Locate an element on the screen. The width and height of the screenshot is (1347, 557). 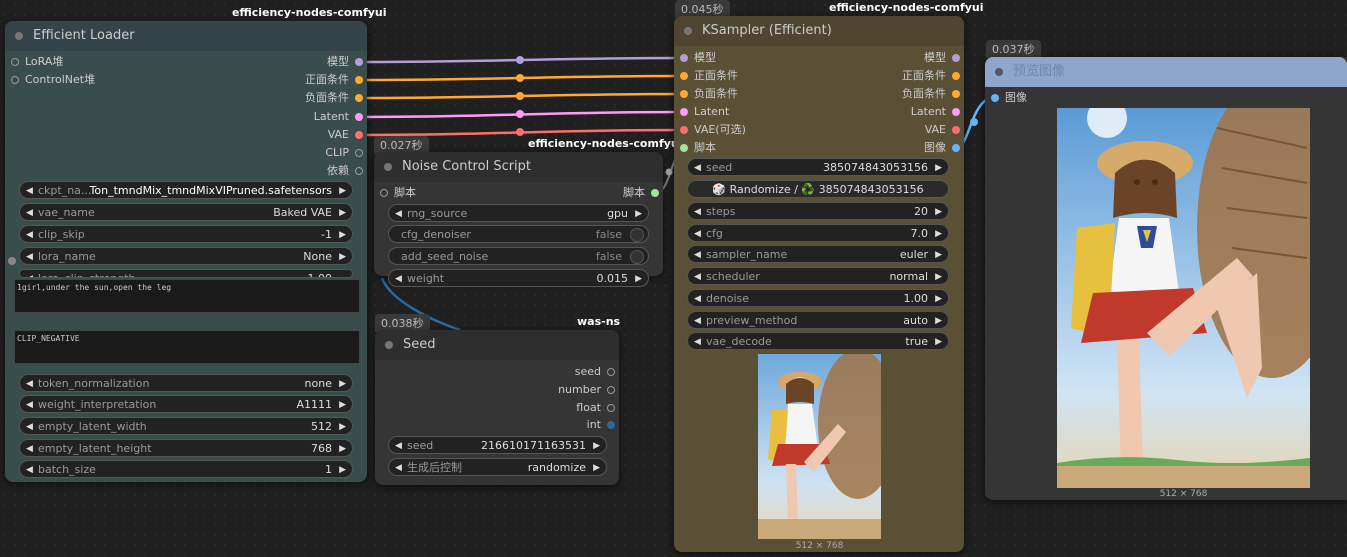
seed-output-float: float is located at coordinates (596, 408).